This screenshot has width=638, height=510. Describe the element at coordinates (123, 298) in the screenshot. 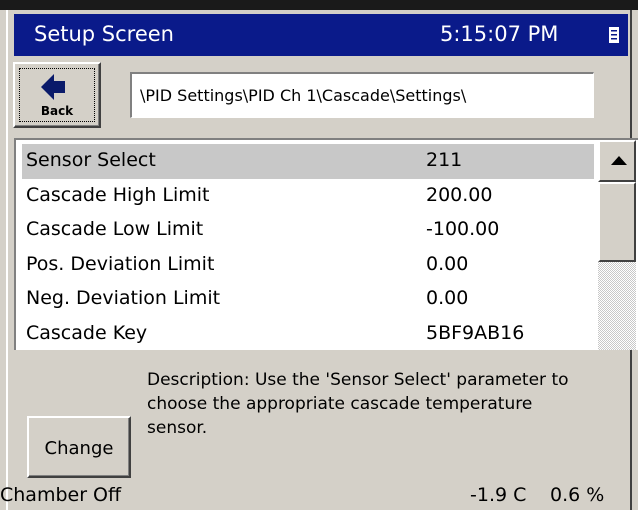

I see `parameter-label: Neg. Deviation Limit` at that location.